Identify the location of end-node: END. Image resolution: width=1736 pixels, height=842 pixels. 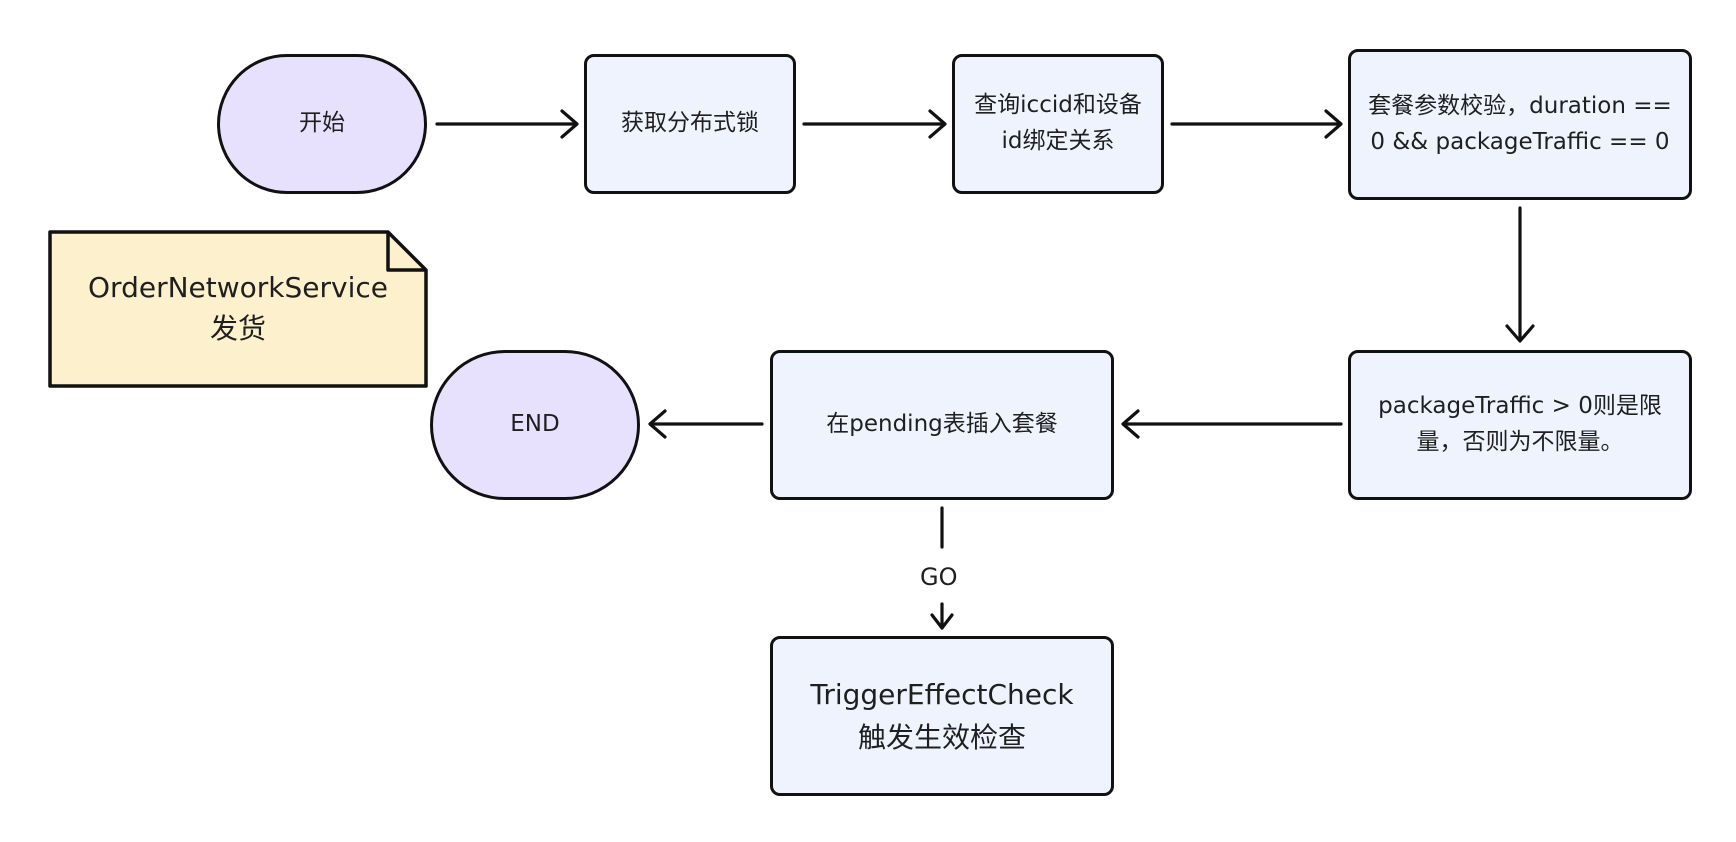
(535, 425).